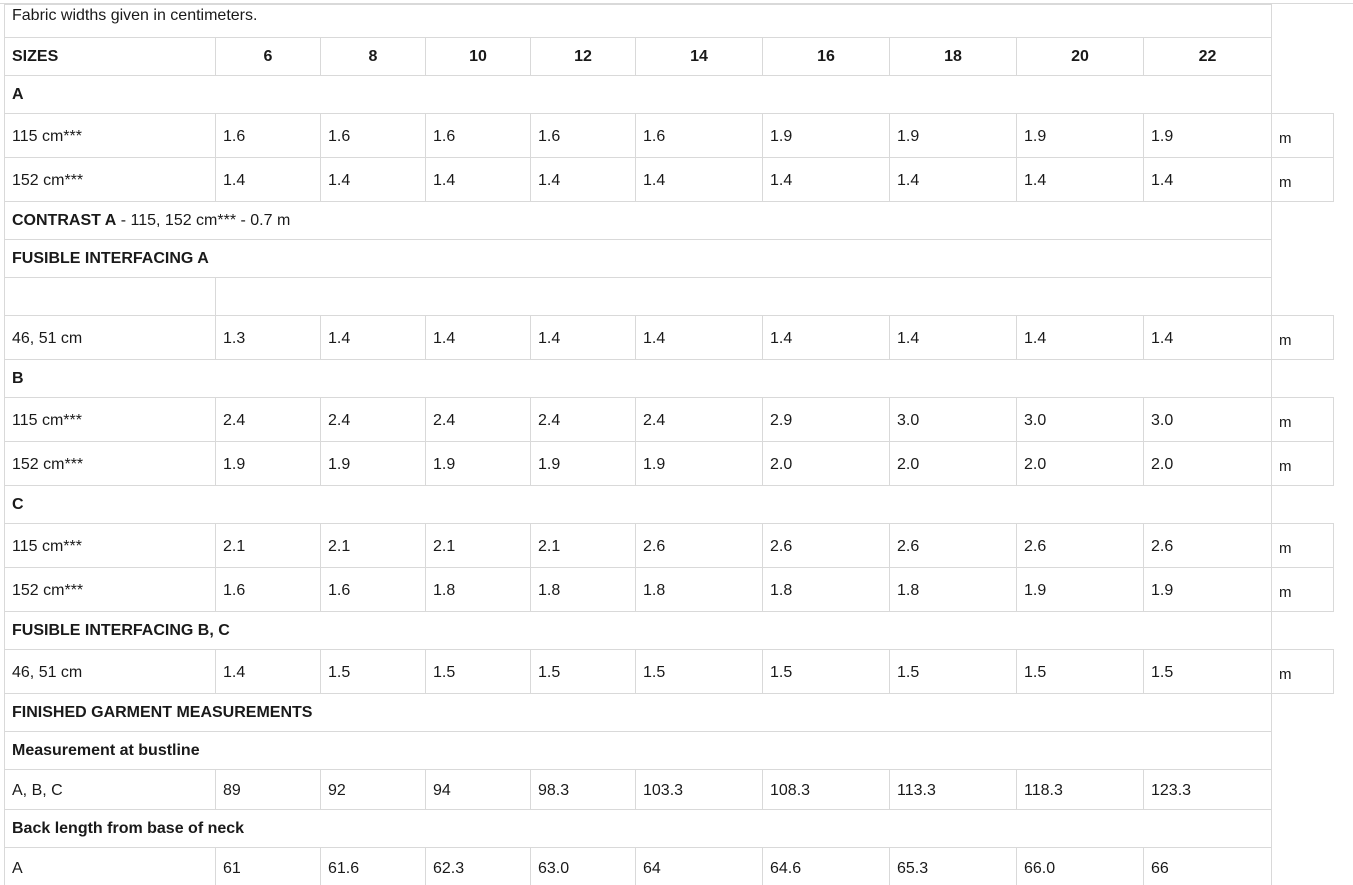 The height and width of the screenshot is (885, 1353). I want to click on caption-row: Fabric widths given in centimeters., so click(669, 21).